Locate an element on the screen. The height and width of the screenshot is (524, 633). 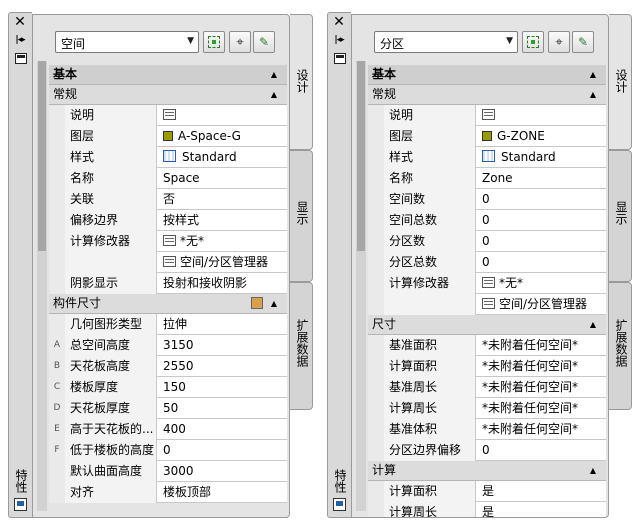
tab-extended-data-label: 扩展数据 is located at coordinates (621, 343).